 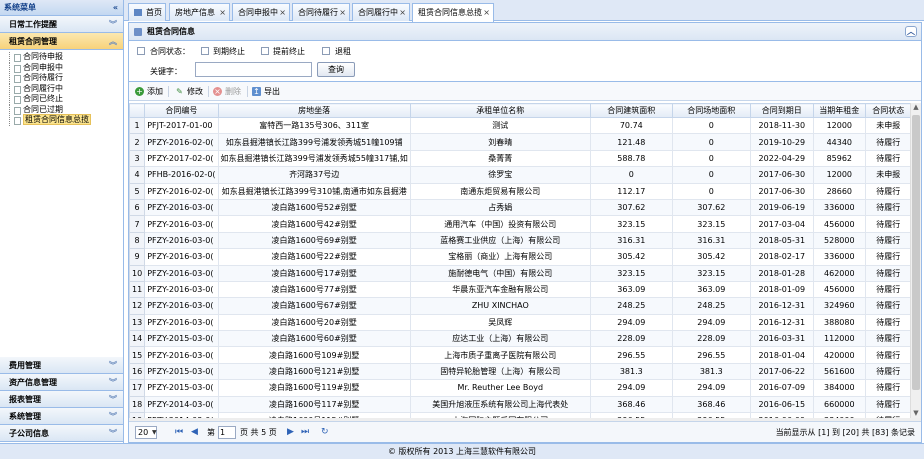 What do you see at coordinates (137, 142) in the screenshot?
I see `row-number: 2` at bounding box center [137, 142].